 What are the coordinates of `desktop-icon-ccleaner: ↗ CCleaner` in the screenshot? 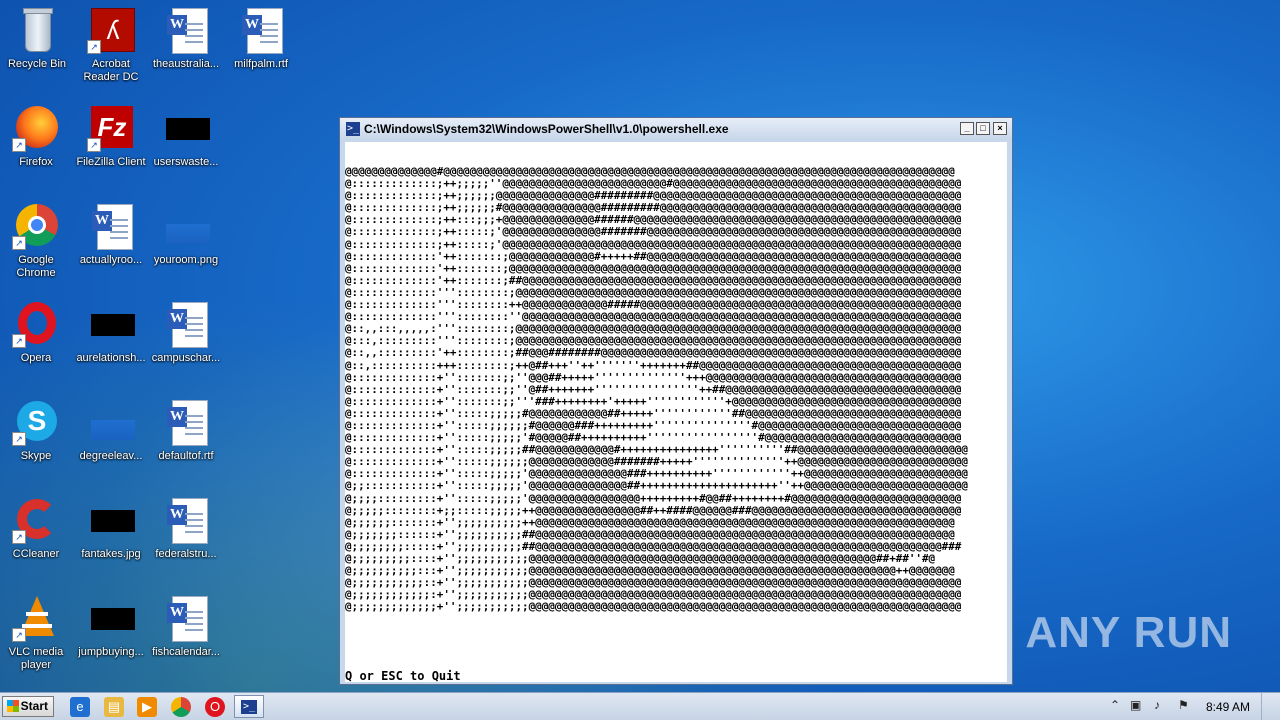 It's located at (36, 528).